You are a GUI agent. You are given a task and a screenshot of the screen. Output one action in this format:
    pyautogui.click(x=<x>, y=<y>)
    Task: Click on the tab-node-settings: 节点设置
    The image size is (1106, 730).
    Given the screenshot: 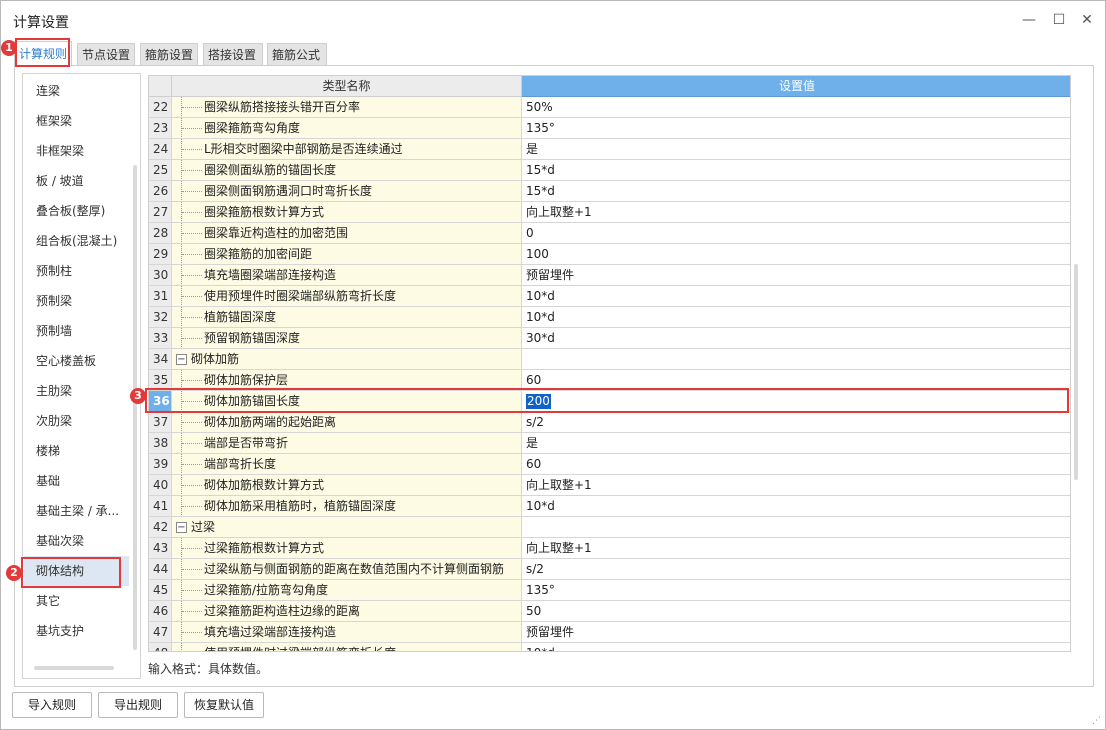 What is the action you would take?
    pyautogui.click(x=106, y=54)
    